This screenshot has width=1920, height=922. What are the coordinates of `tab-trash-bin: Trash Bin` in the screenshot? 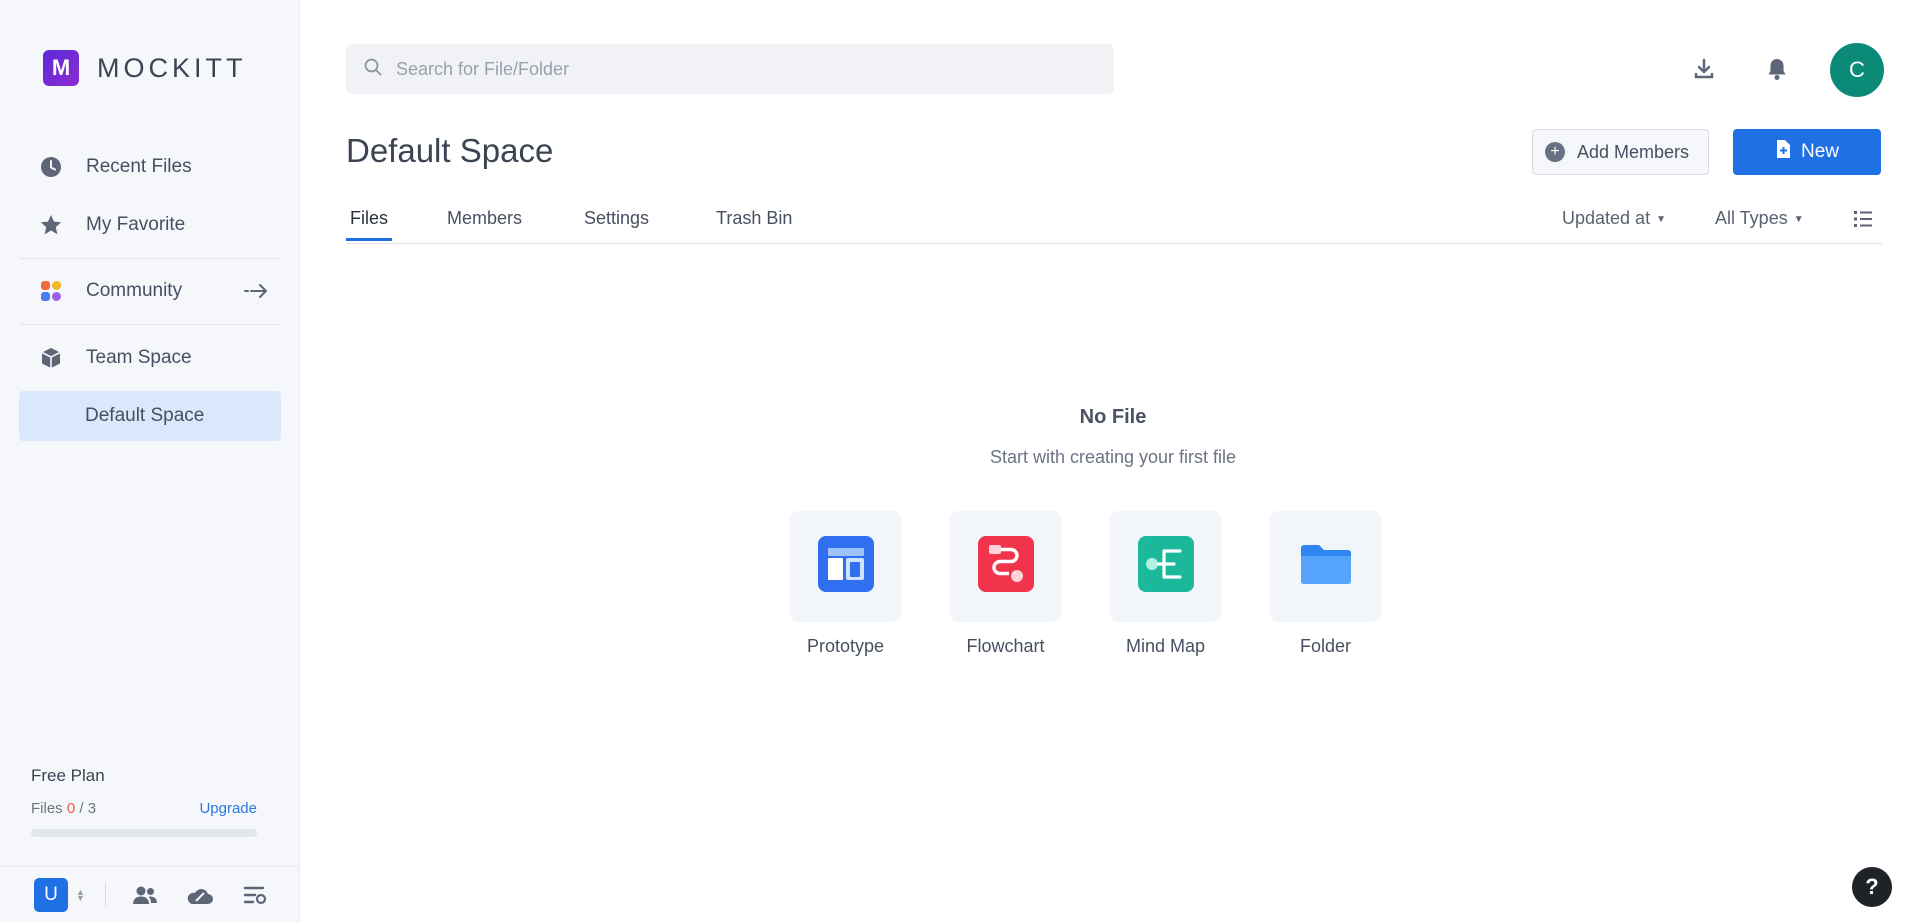 It's located at (754, 224).